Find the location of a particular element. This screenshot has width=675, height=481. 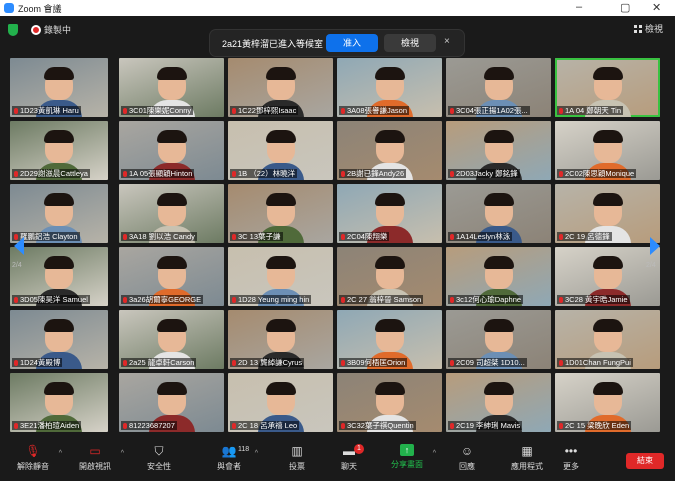

next-page-arrow-icon is located at coordinates (655, 246).